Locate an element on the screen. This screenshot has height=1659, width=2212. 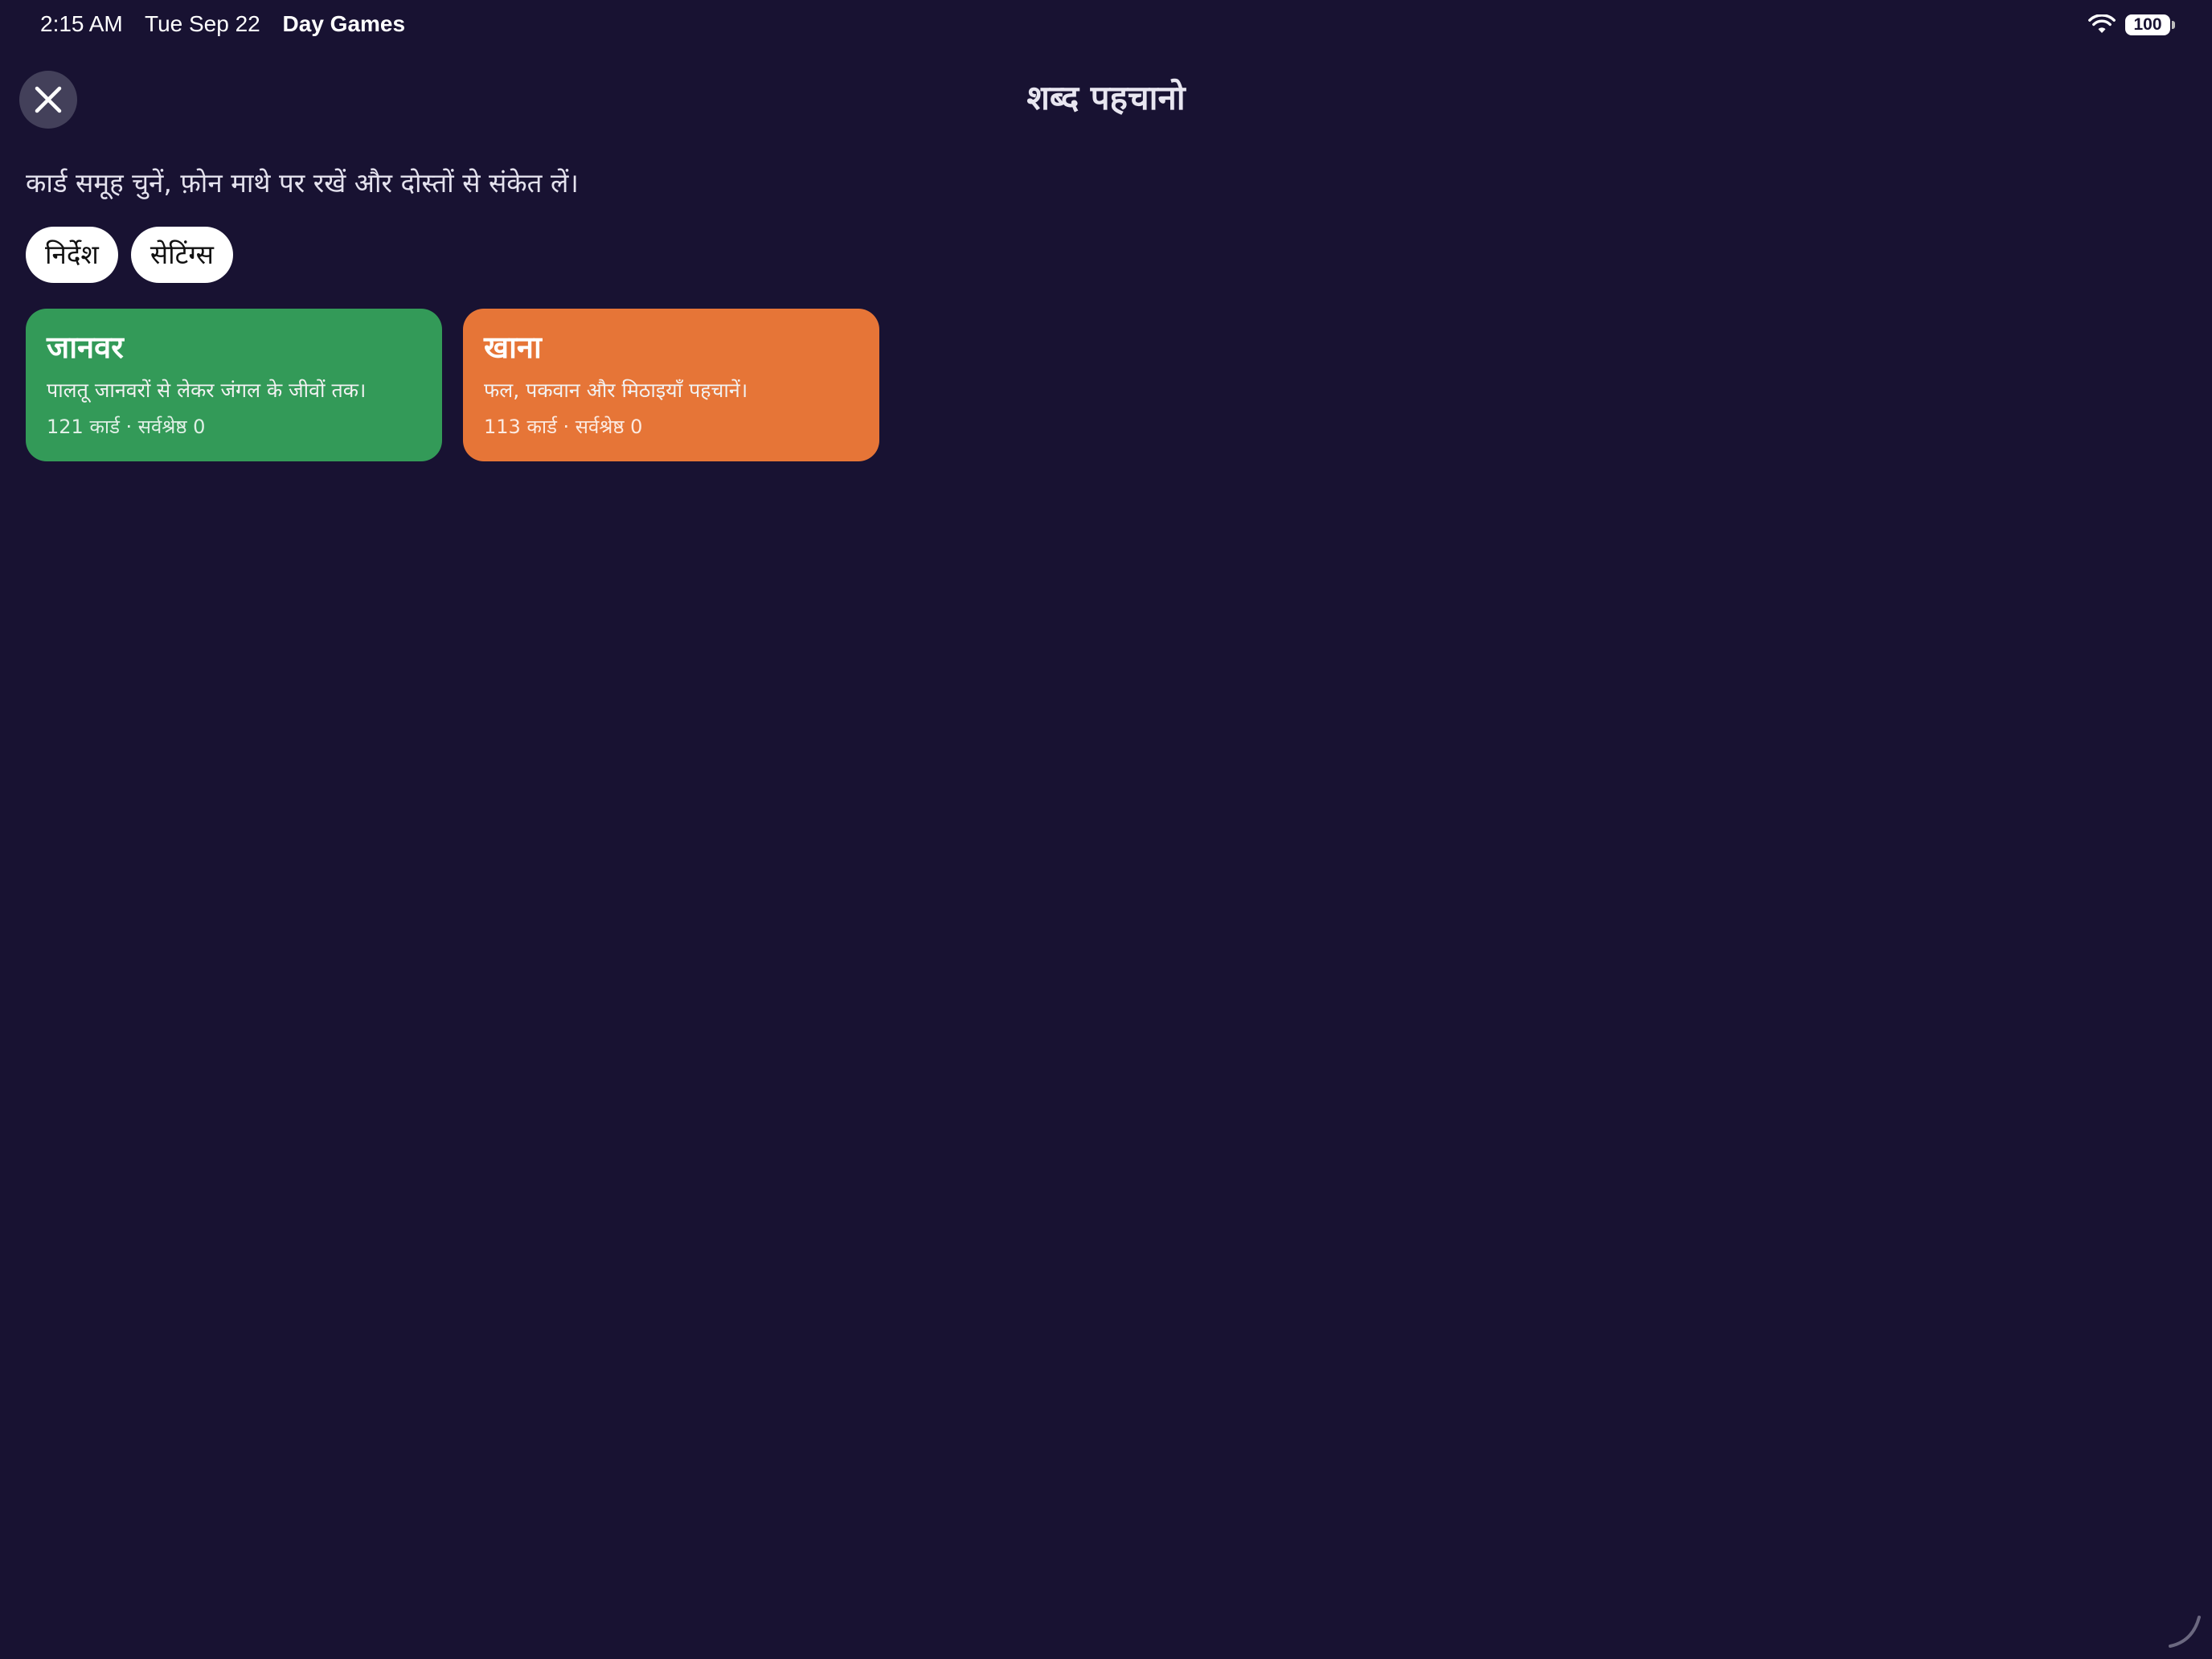
deck-title: खाना is located at coordinates (513, 347).